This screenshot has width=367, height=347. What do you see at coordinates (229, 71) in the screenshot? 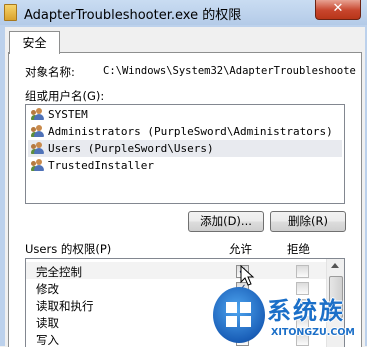
I see `object-name-value: C:\Windows\System32\AdapterTroubleshoote` at bounding box center [229, 71].